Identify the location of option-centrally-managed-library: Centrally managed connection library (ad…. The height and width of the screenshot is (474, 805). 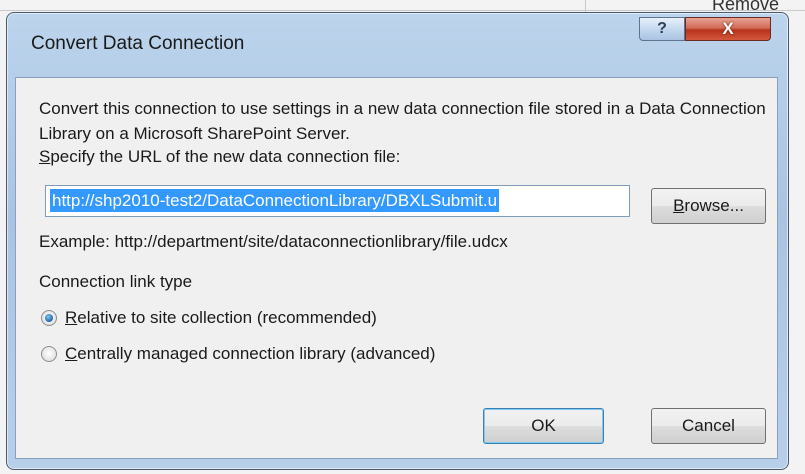
(238, 354).